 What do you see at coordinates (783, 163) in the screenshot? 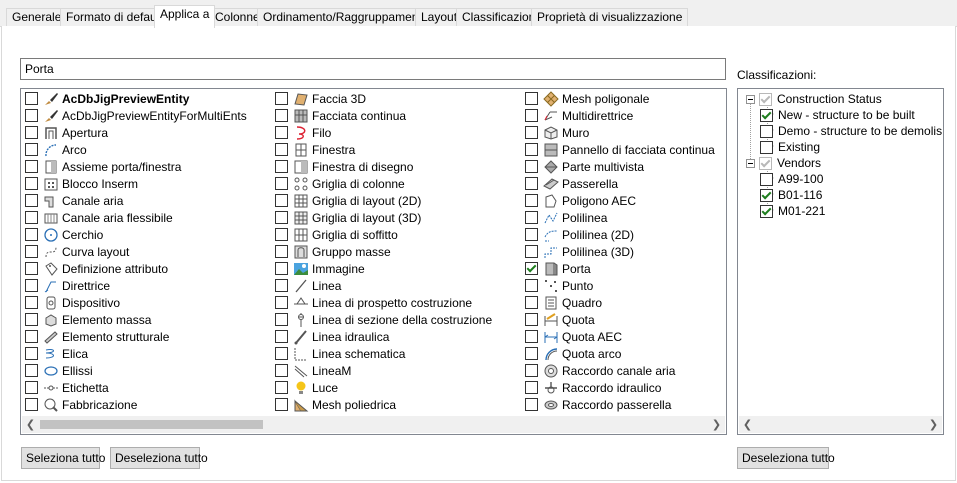
I see `tree-group-node: Vendors` at bounding box center [783, 163].